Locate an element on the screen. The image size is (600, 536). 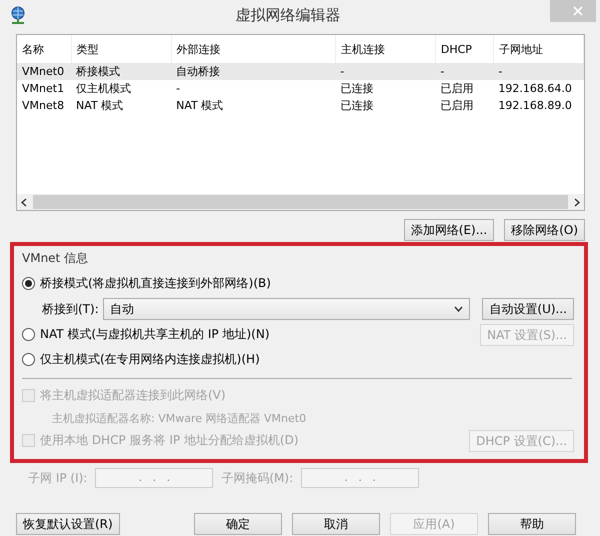
table-cell: 已连接 is located at coordinates (385, 88).